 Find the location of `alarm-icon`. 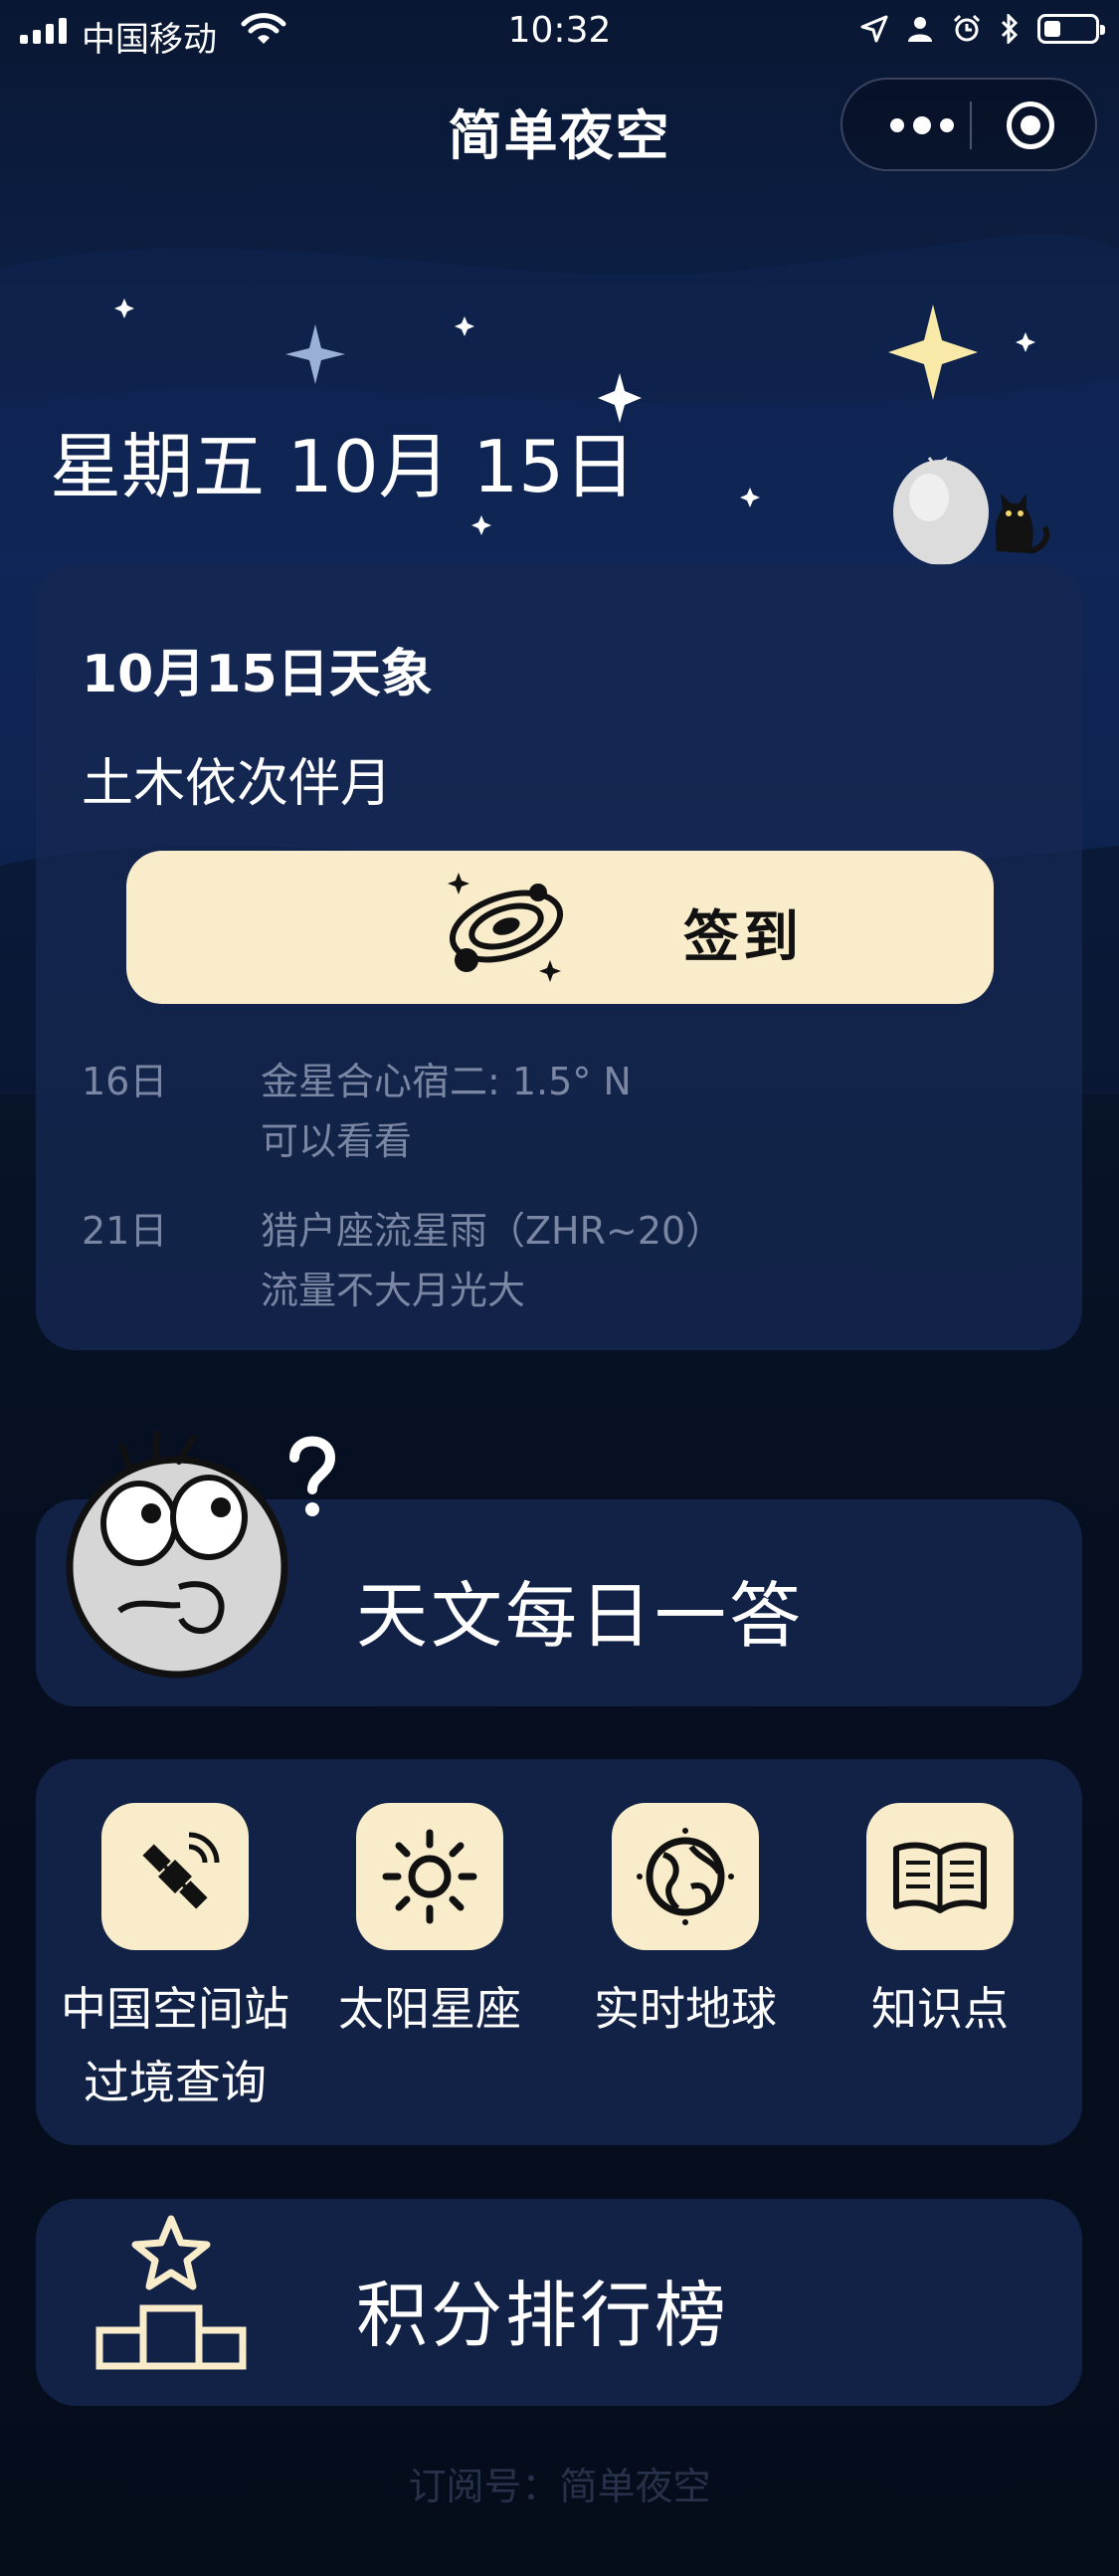

alarm-icon is located at coordinates (967, 28).